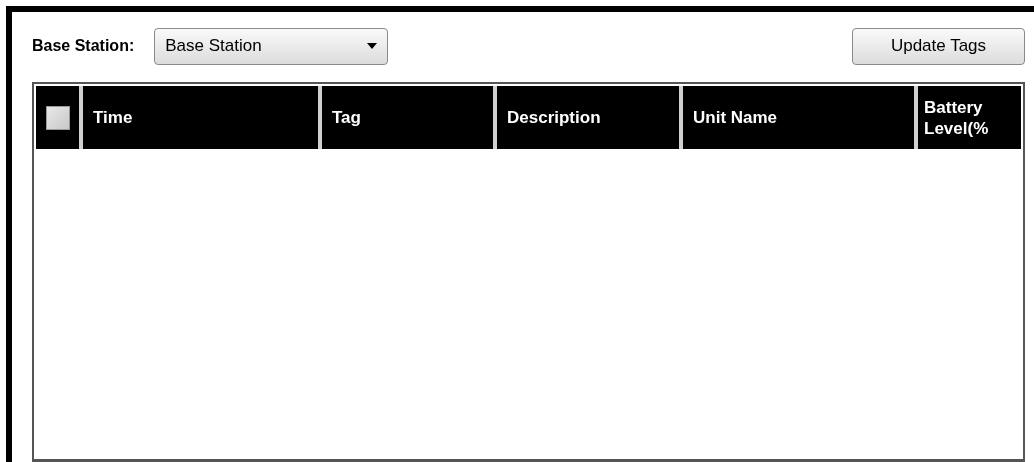 The height and width of the screenshot is (462, 1034). Describe the element at coordinates (57, 117) in the screenshot. I see `select-all-checkbox` at that location.